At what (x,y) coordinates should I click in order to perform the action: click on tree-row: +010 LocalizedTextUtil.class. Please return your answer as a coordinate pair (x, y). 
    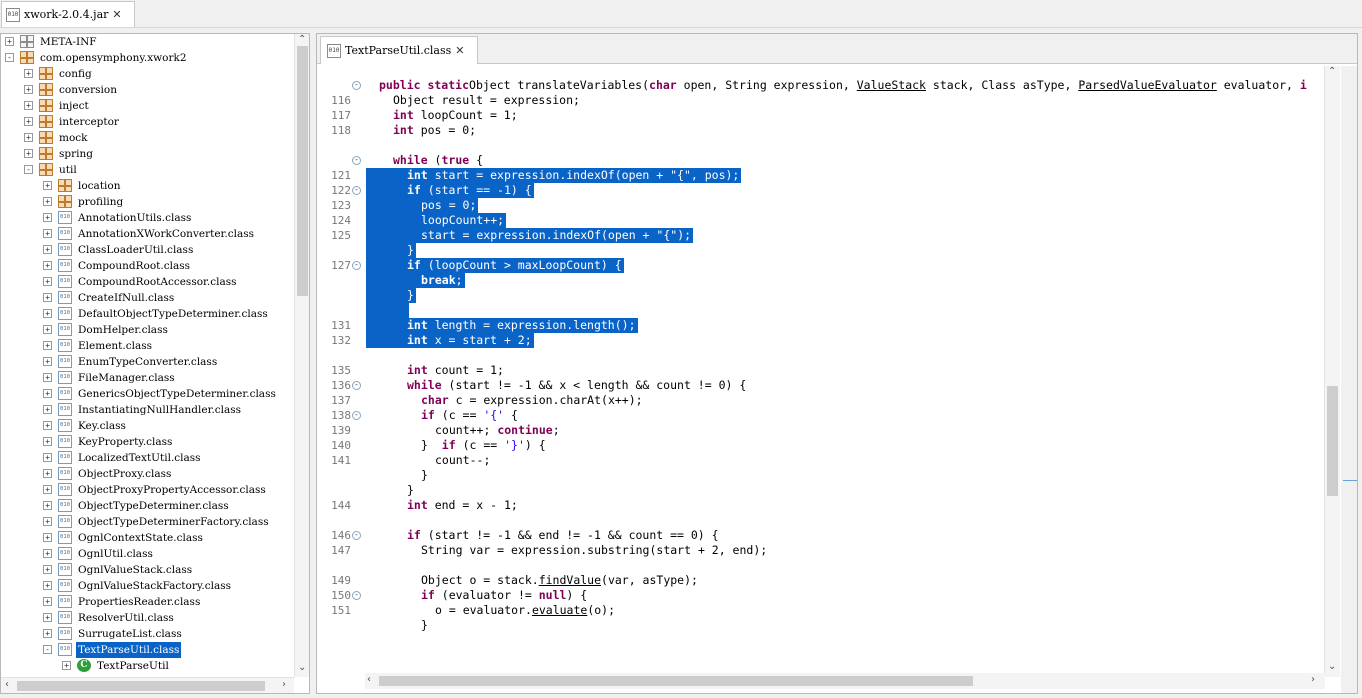
    Looking at the image, I should click on (147, 458).